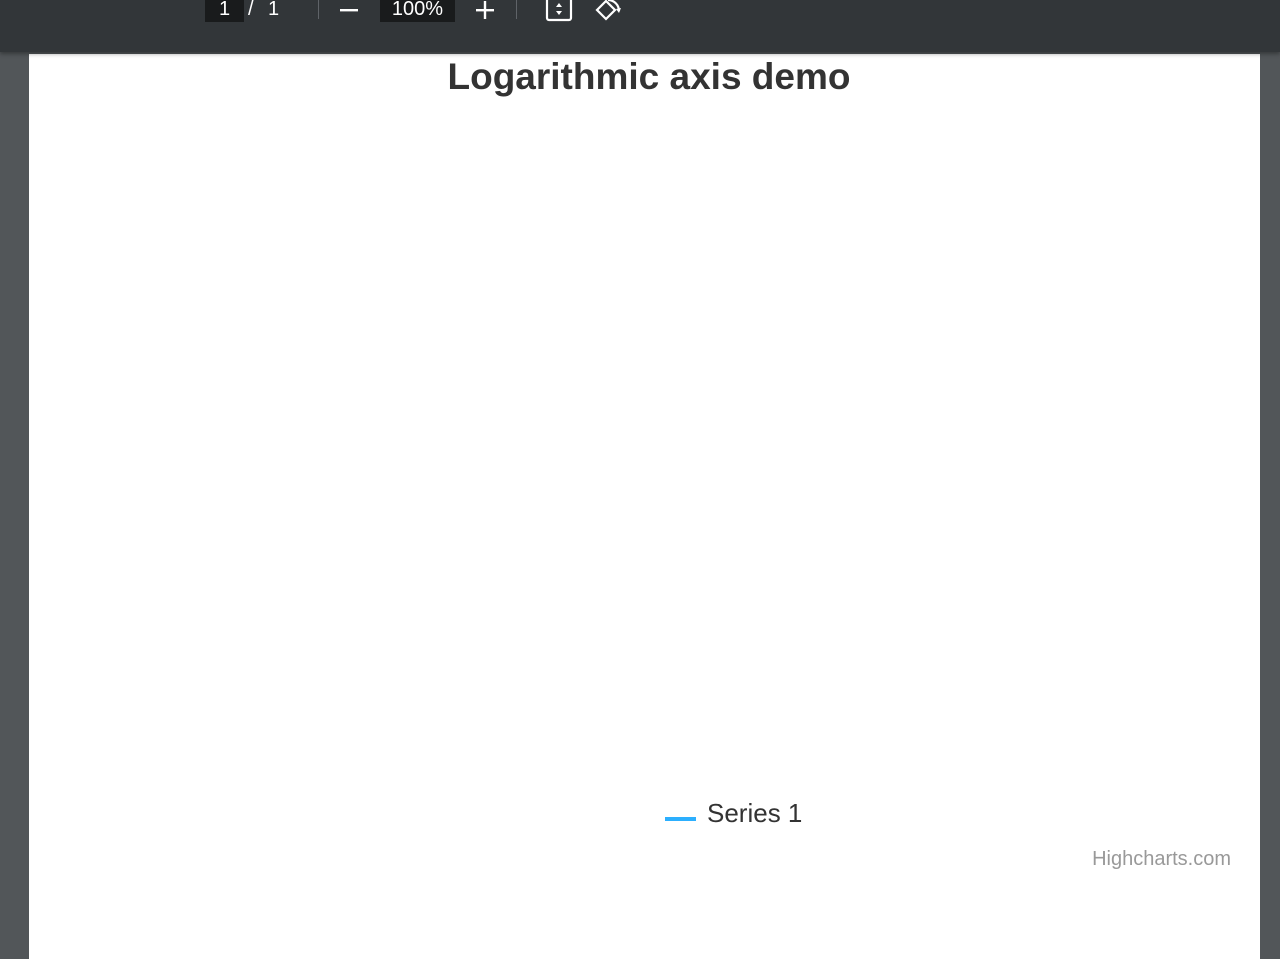 The width and height of the screenshot is (1280, 959). I want to click on fit-page-icon, so click(559, 11).